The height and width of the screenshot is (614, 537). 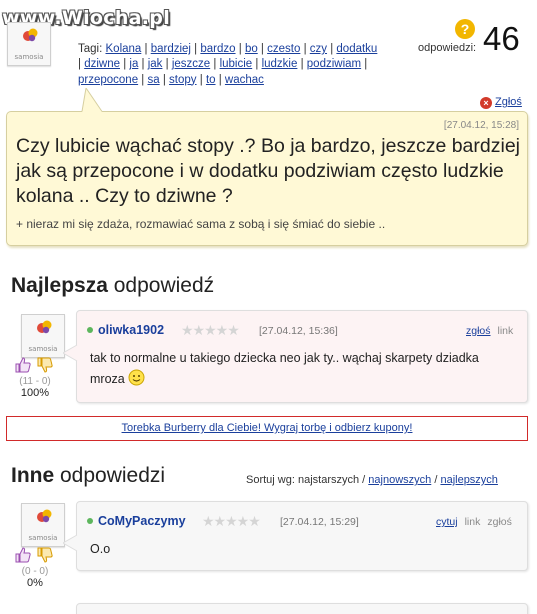 What do you see at coordinates (468, 480) in the screenshot?
I see `sort-best-link: najlepszych` at bounding box center [468, 480].